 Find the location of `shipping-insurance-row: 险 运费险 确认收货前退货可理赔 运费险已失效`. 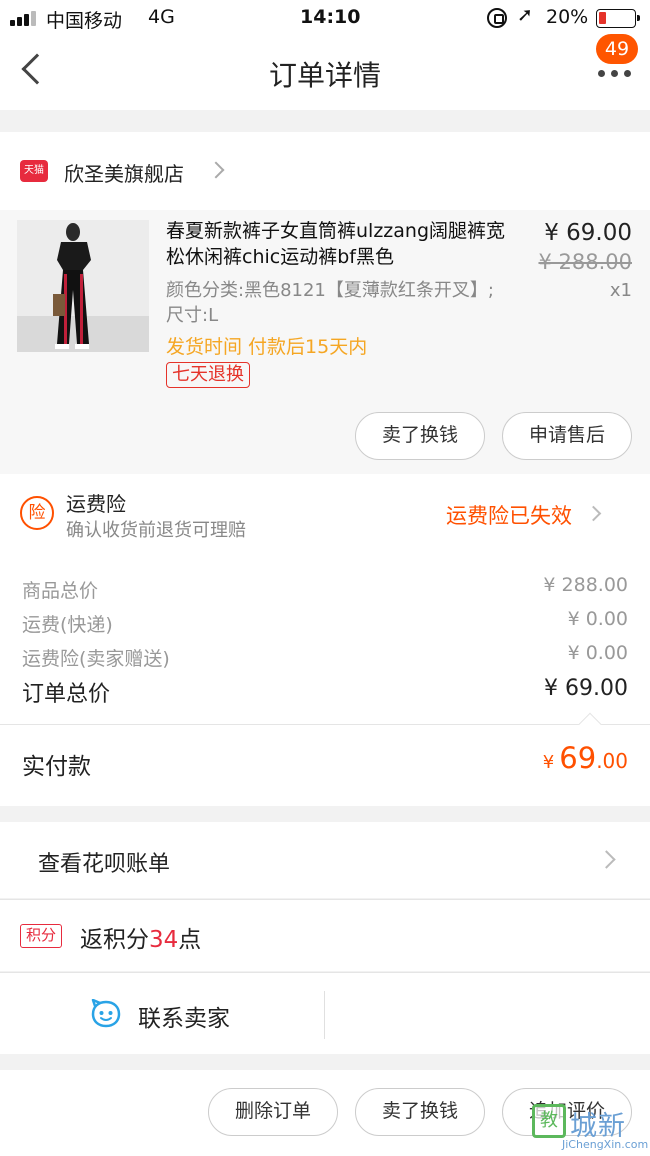

shipping-insurance-row: 险 运费险 确认收货前退货可理赔 运费险已失效 is located at coordinates (325, 513).